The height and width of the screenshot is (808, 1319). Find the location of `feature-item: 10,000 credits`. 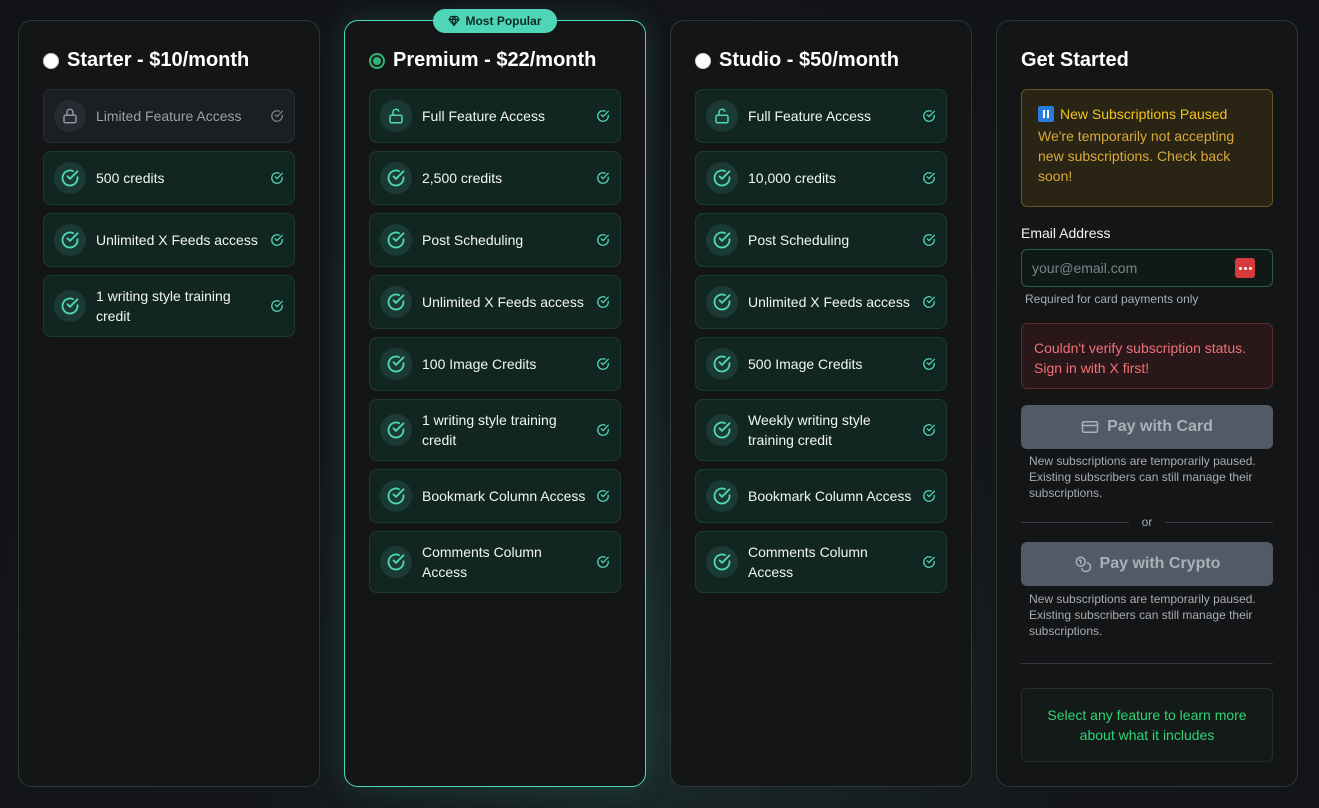

feature-item: 10,000 credits is located at coordinates (821, 178).